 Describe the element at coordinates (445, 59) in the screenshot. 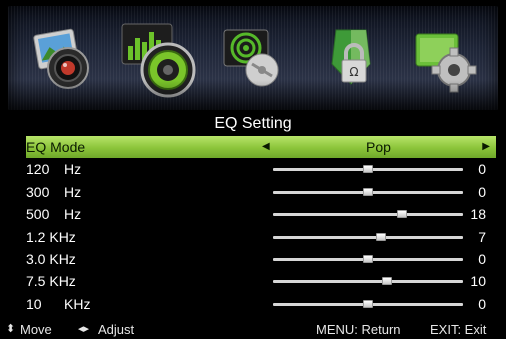

I see `setup-icon` at that location.